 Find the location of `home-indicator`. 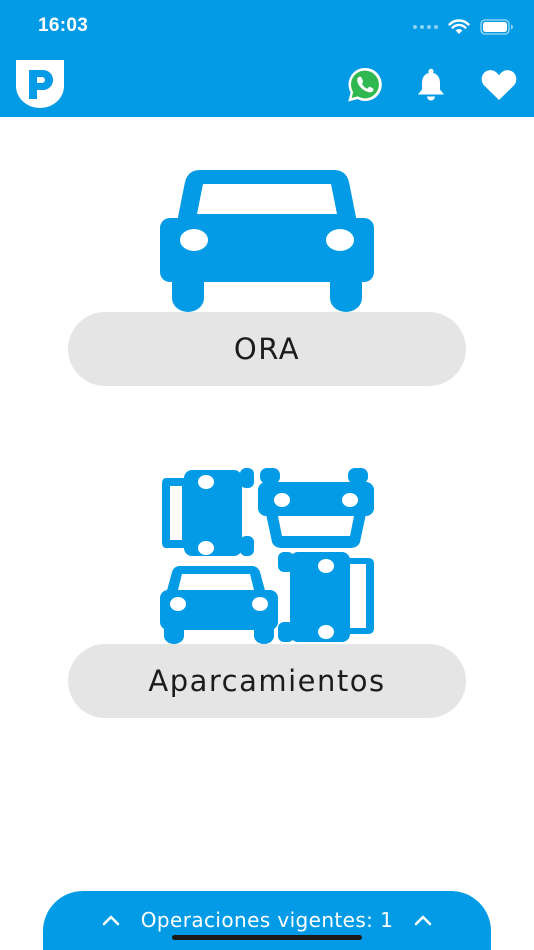

home-indicator is located at coordinates (267, 937).